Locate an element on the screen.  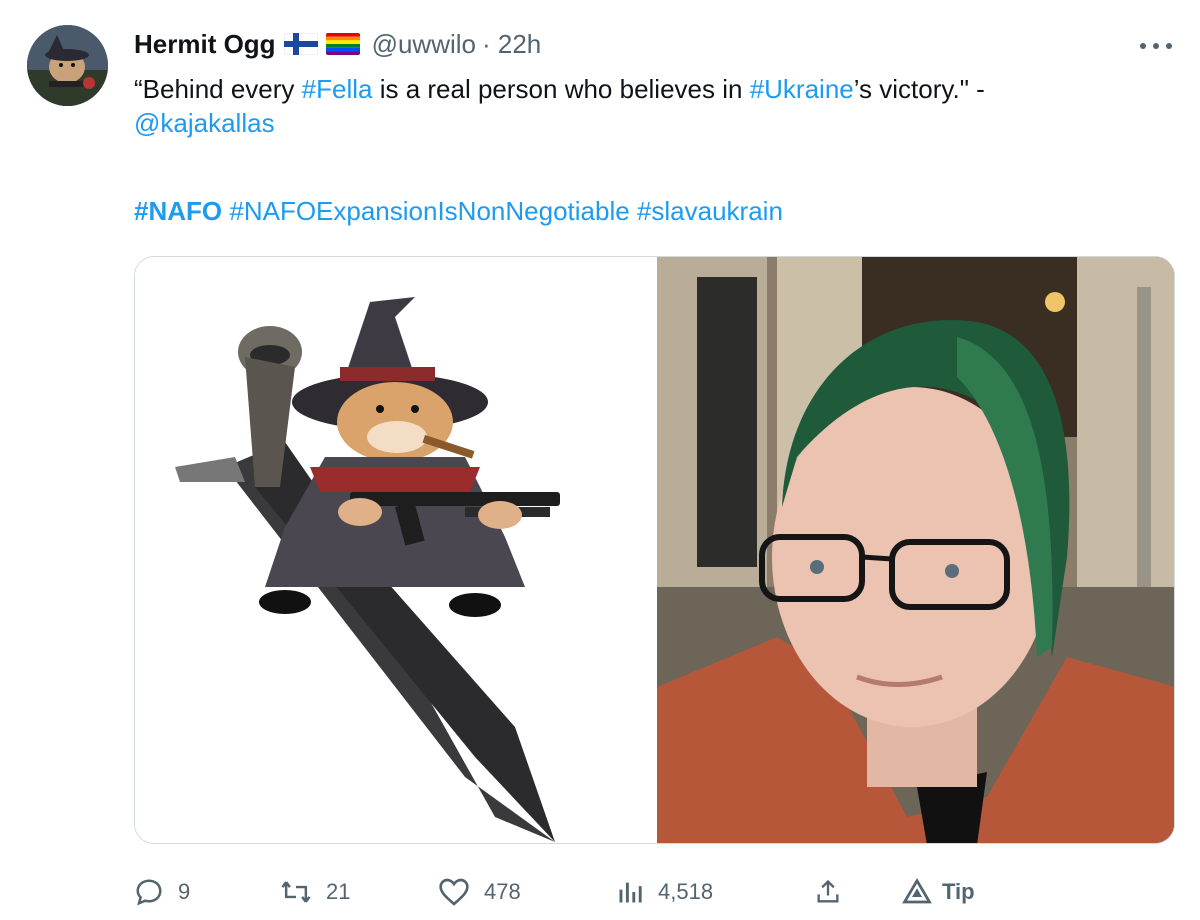
heart-icon is located at coordinates (454, 892).